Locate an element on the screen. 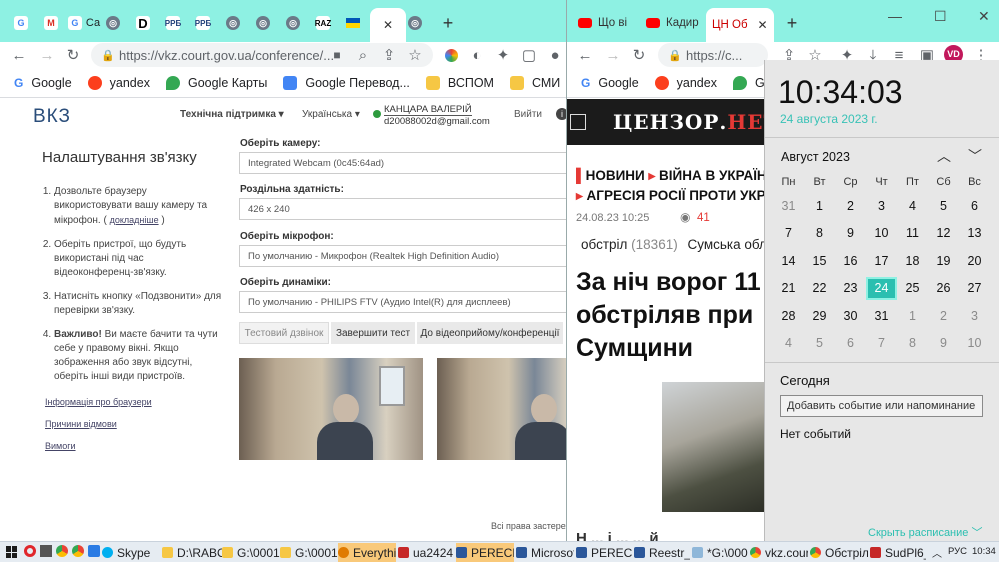 The image size is (999, 562). test-call-button: Тестовий дзвінок is located at coordinates (284, 333).